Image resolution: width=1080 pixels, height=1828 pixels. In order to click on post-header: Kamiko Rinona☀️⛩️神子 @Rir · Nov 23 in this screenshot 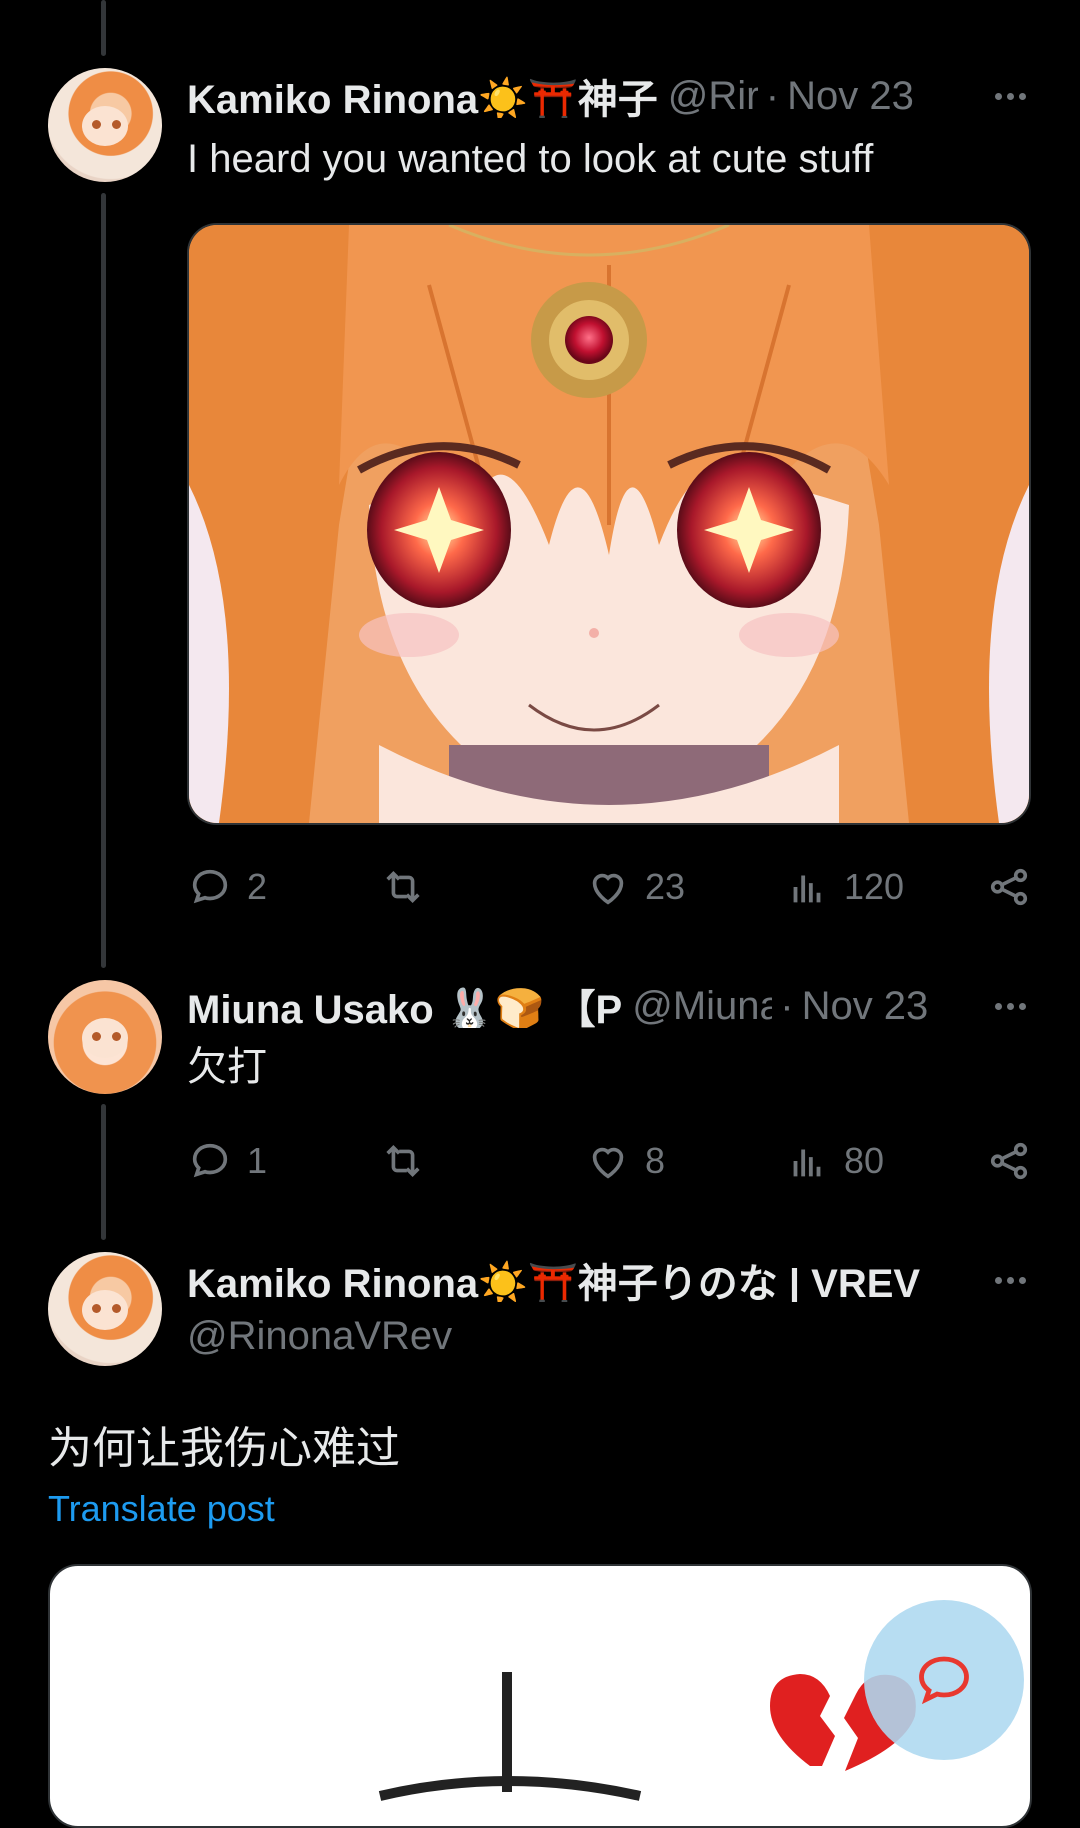, I will do `click(568, 96)`.